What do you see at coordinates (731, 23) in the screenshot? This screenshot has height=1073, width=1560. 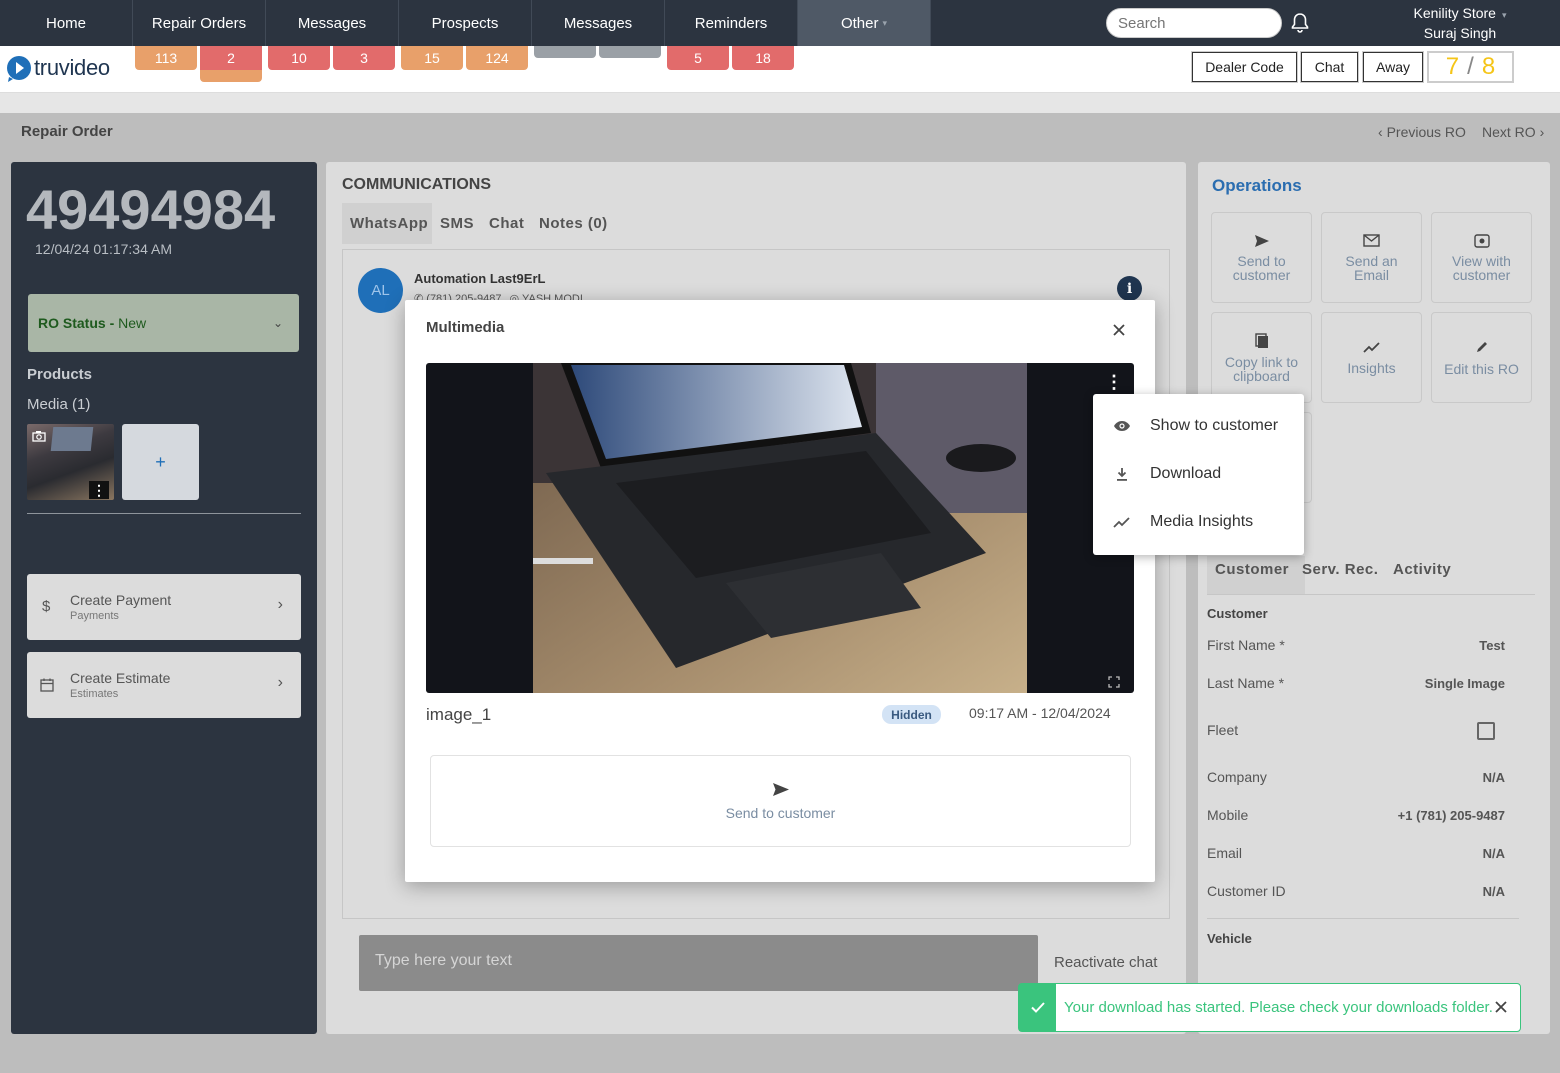 I see `nav-tab-reminders: Reminders` at bounding box center [731, 23].